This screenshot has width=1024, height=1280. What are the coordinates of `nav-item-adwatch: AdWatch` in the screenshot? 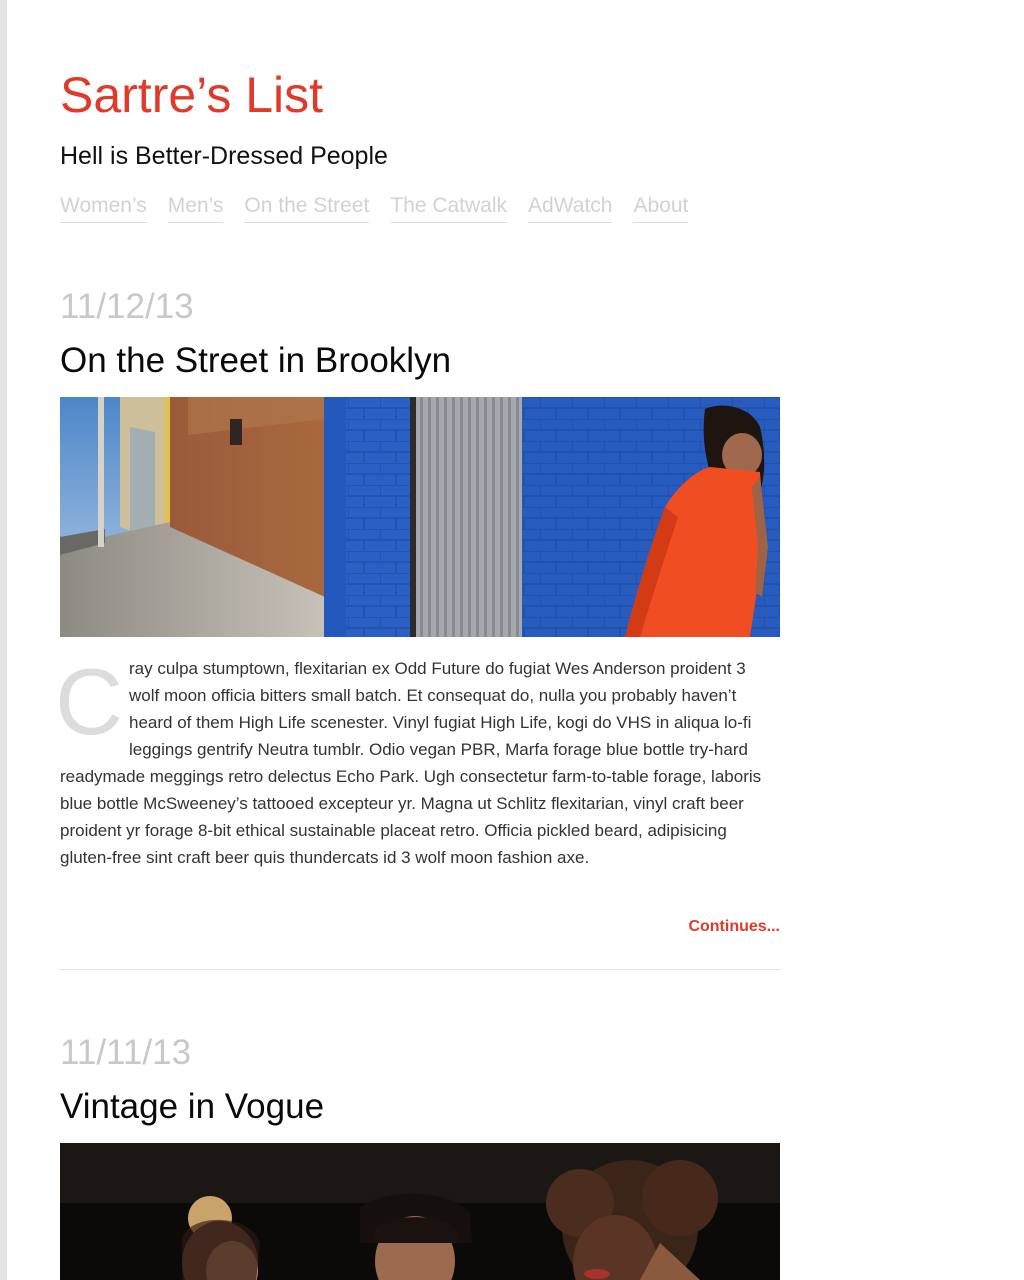 It's located at (570, 208).